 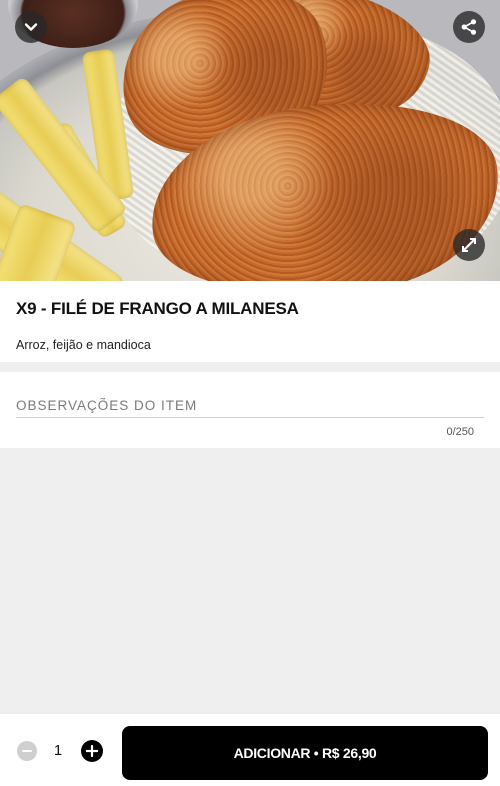 I want to click on plus-icon, so click(x=92, y=751).